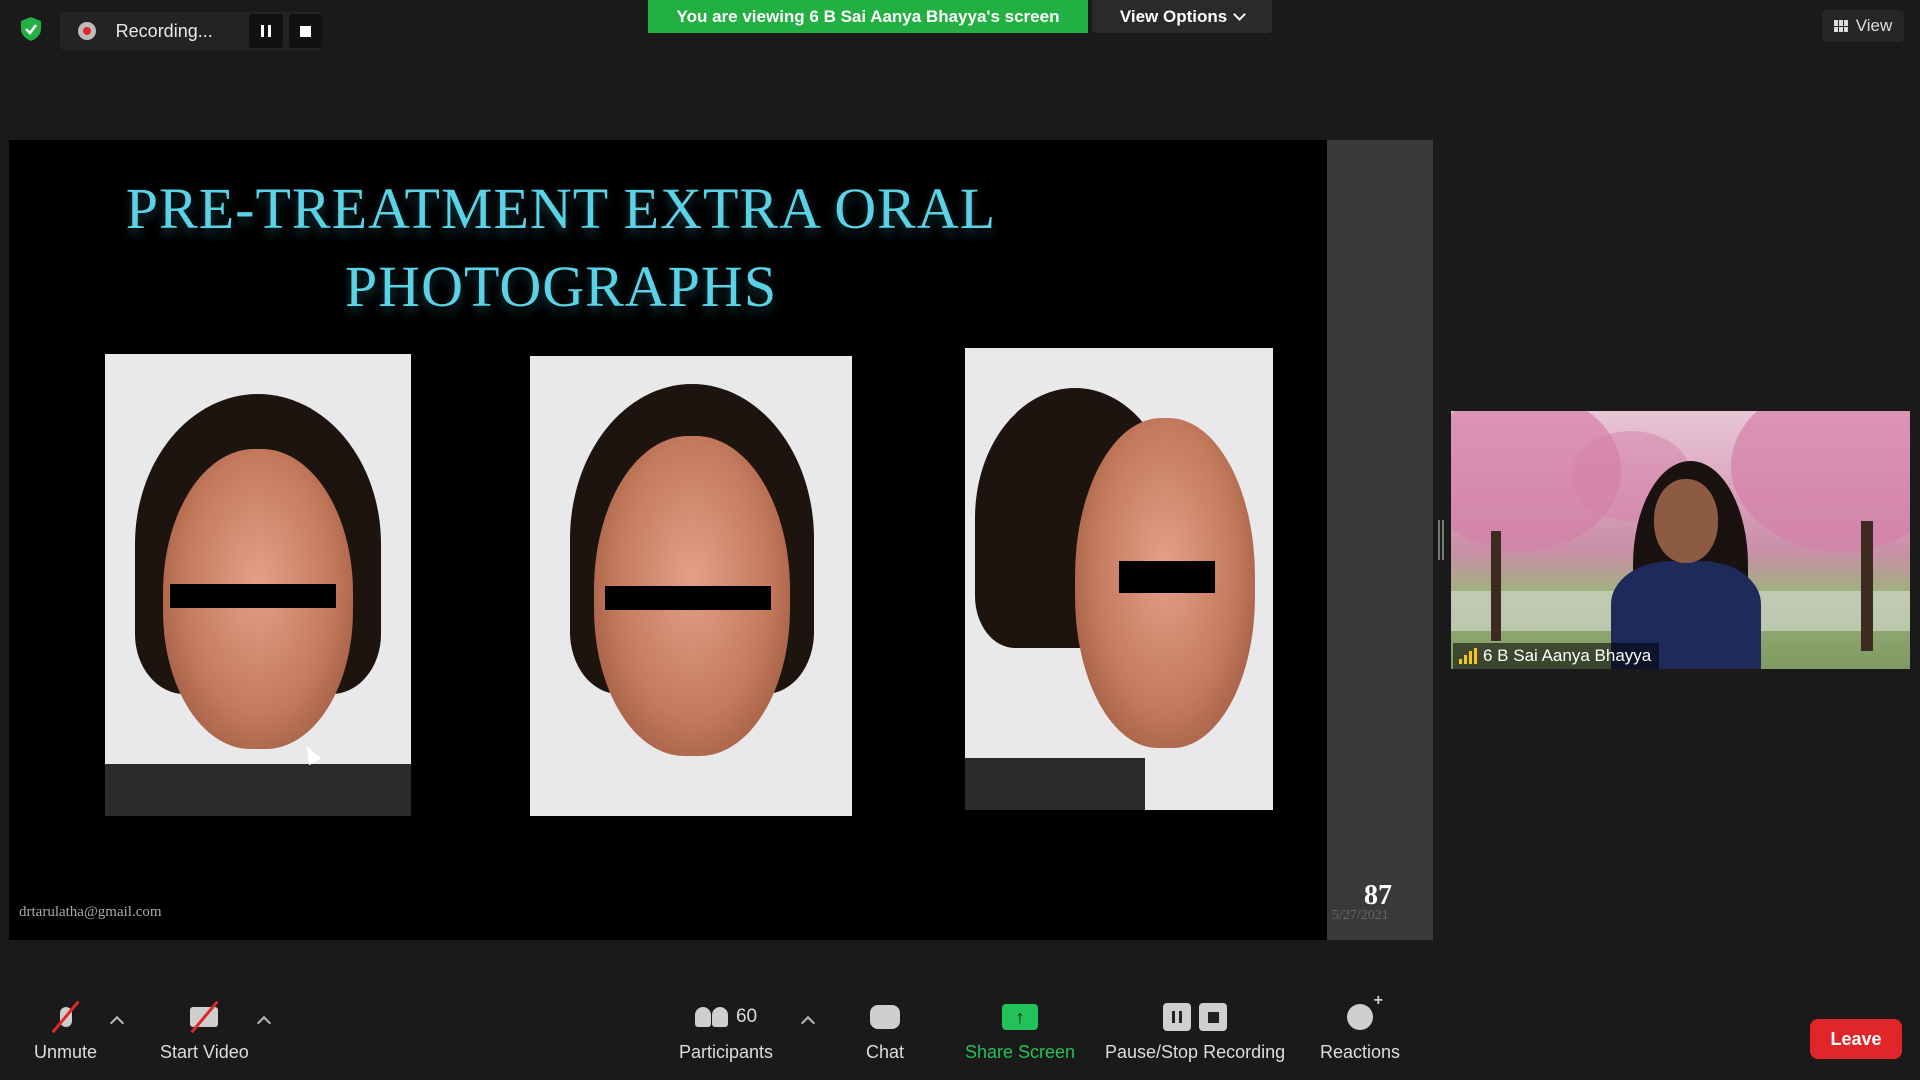  I want to click on frontal-photo, so click(258, 585).